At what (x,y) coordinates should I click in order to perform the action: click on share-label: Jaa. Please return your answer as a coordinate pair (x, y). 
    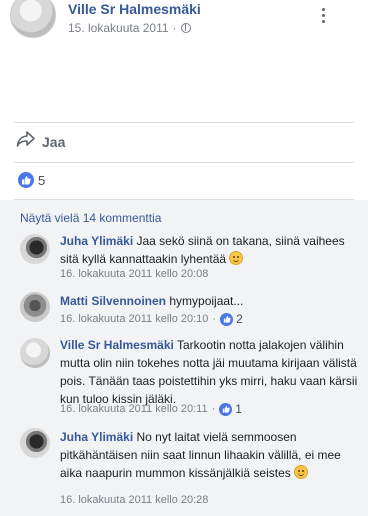
    Looking at the image, I should click on (54, 141).